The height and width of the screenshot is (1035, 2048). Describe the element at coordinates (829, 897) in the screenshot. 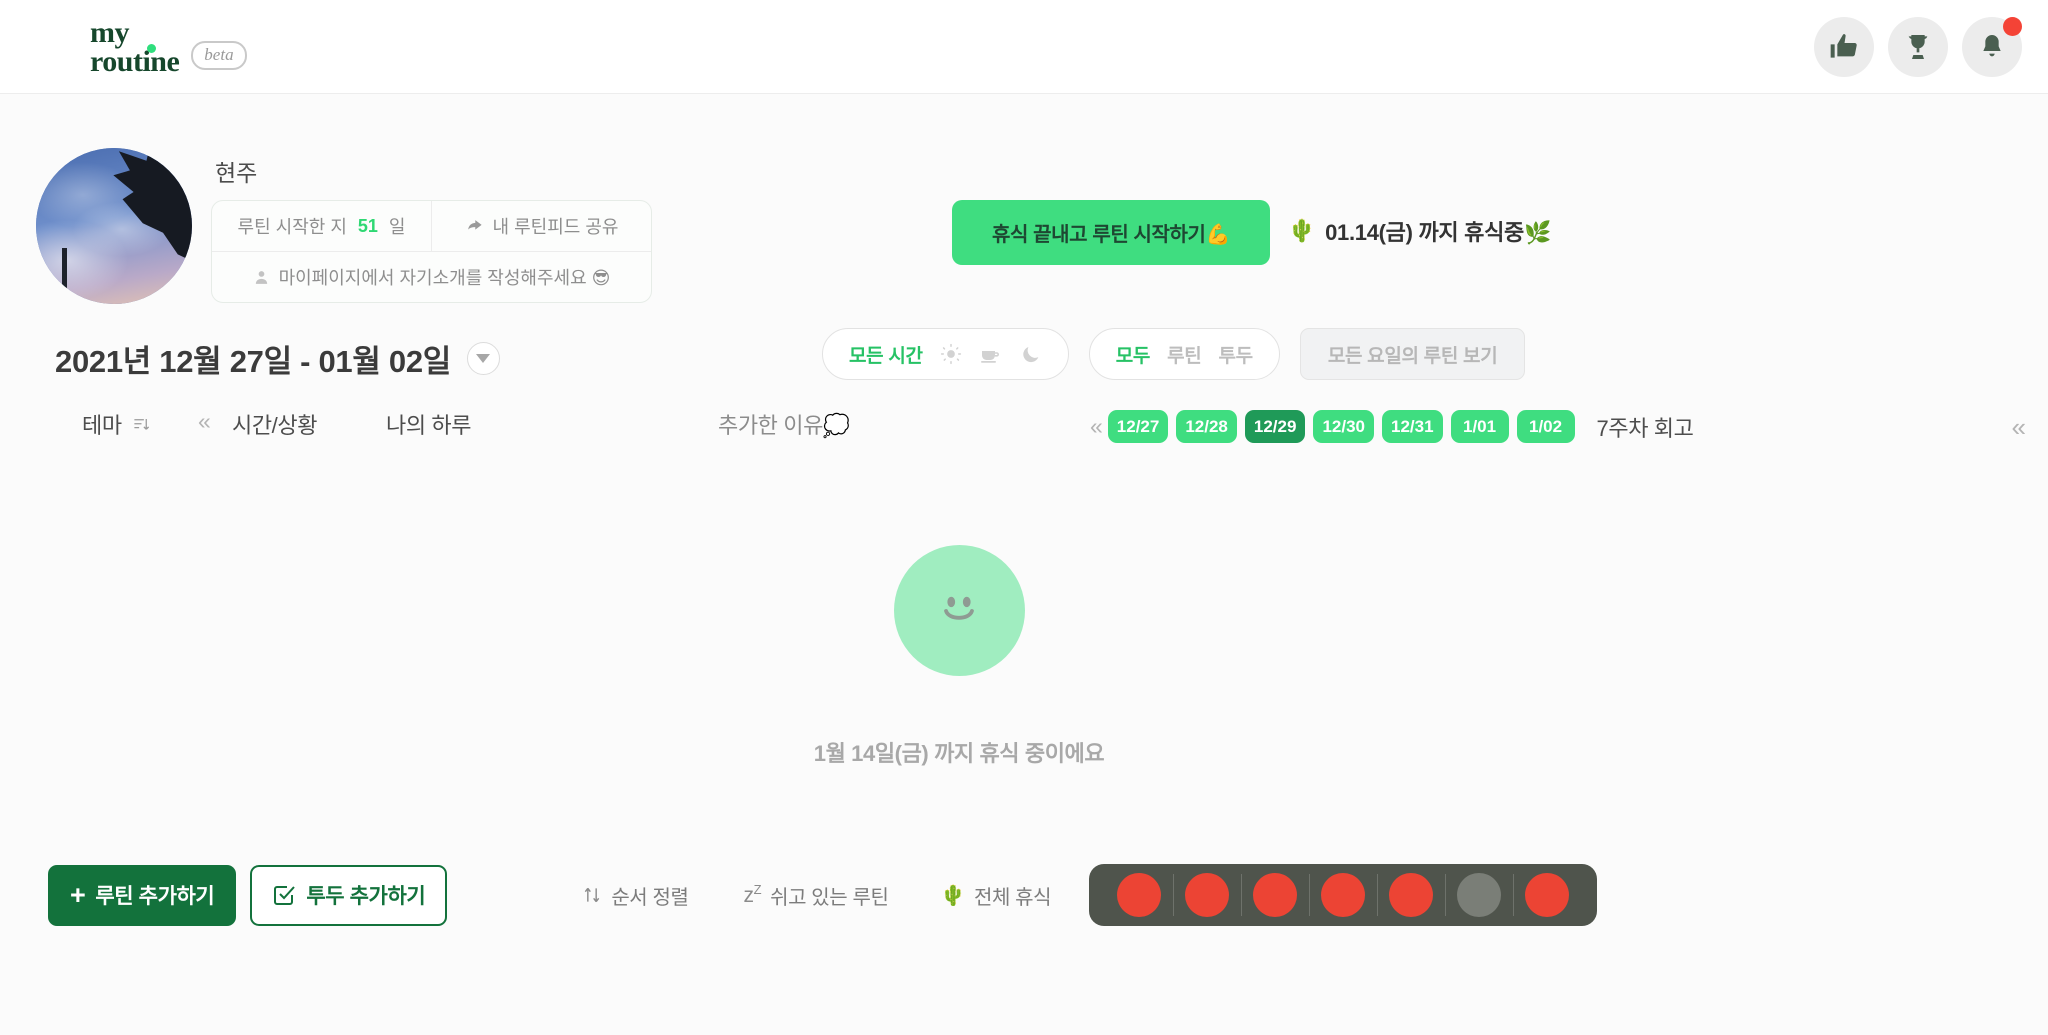

I see `resting-routines-label: 쉬고 있는 루틴` at that location.